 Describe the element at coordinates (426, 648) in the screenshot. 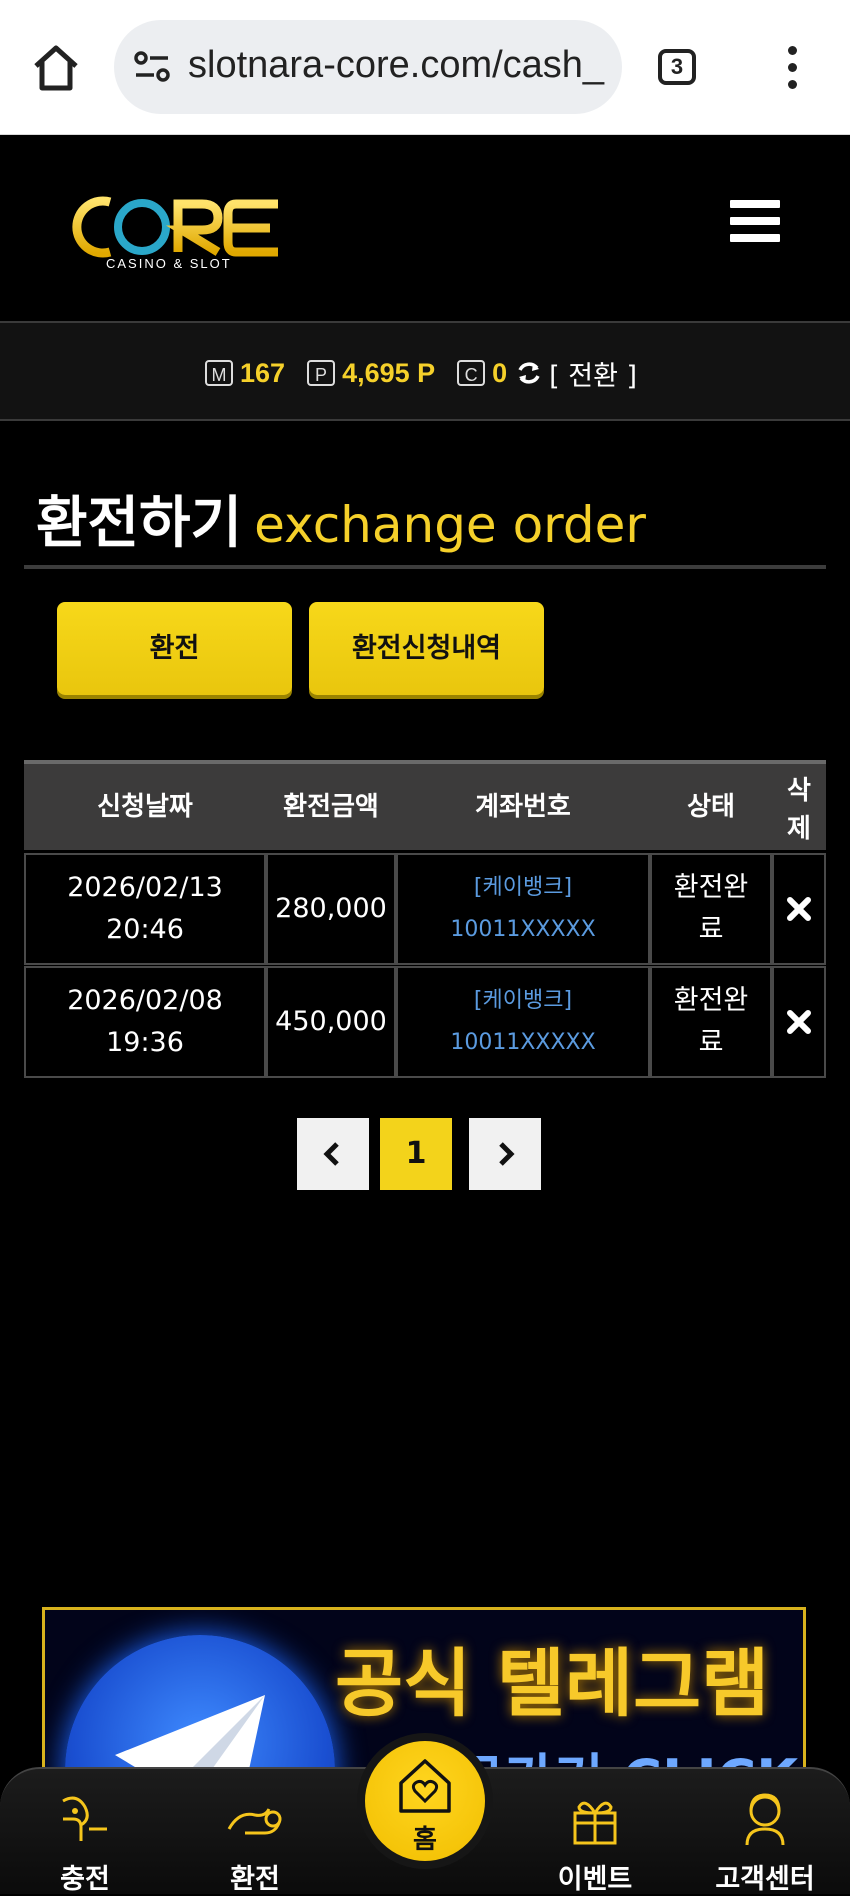

I see `exchange-history-button: 환전신청내역` at that location.